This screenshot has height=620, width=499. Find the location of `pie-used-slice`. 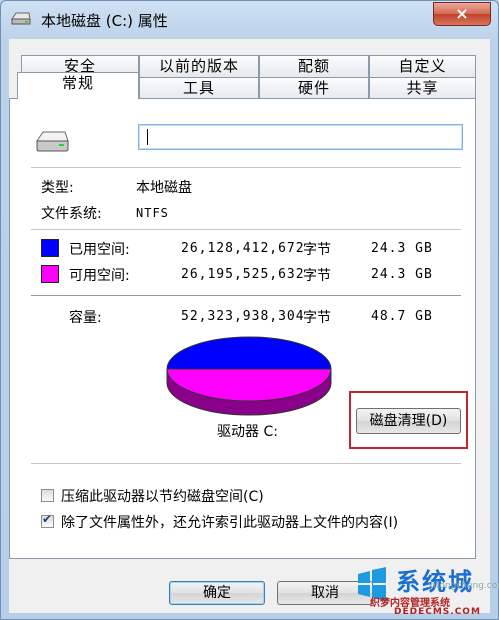

pie-used-slice is located at coordinates (249, 353).